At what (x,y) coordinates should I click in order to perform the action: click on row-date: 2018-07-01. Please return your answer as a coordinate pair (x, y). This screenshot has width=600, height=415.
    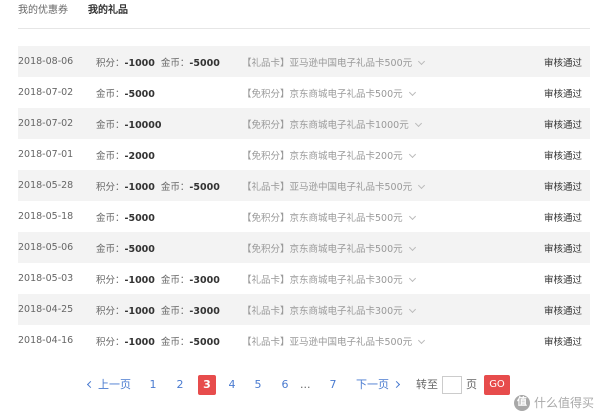
    Looking at the image, I should click on (46, 154).